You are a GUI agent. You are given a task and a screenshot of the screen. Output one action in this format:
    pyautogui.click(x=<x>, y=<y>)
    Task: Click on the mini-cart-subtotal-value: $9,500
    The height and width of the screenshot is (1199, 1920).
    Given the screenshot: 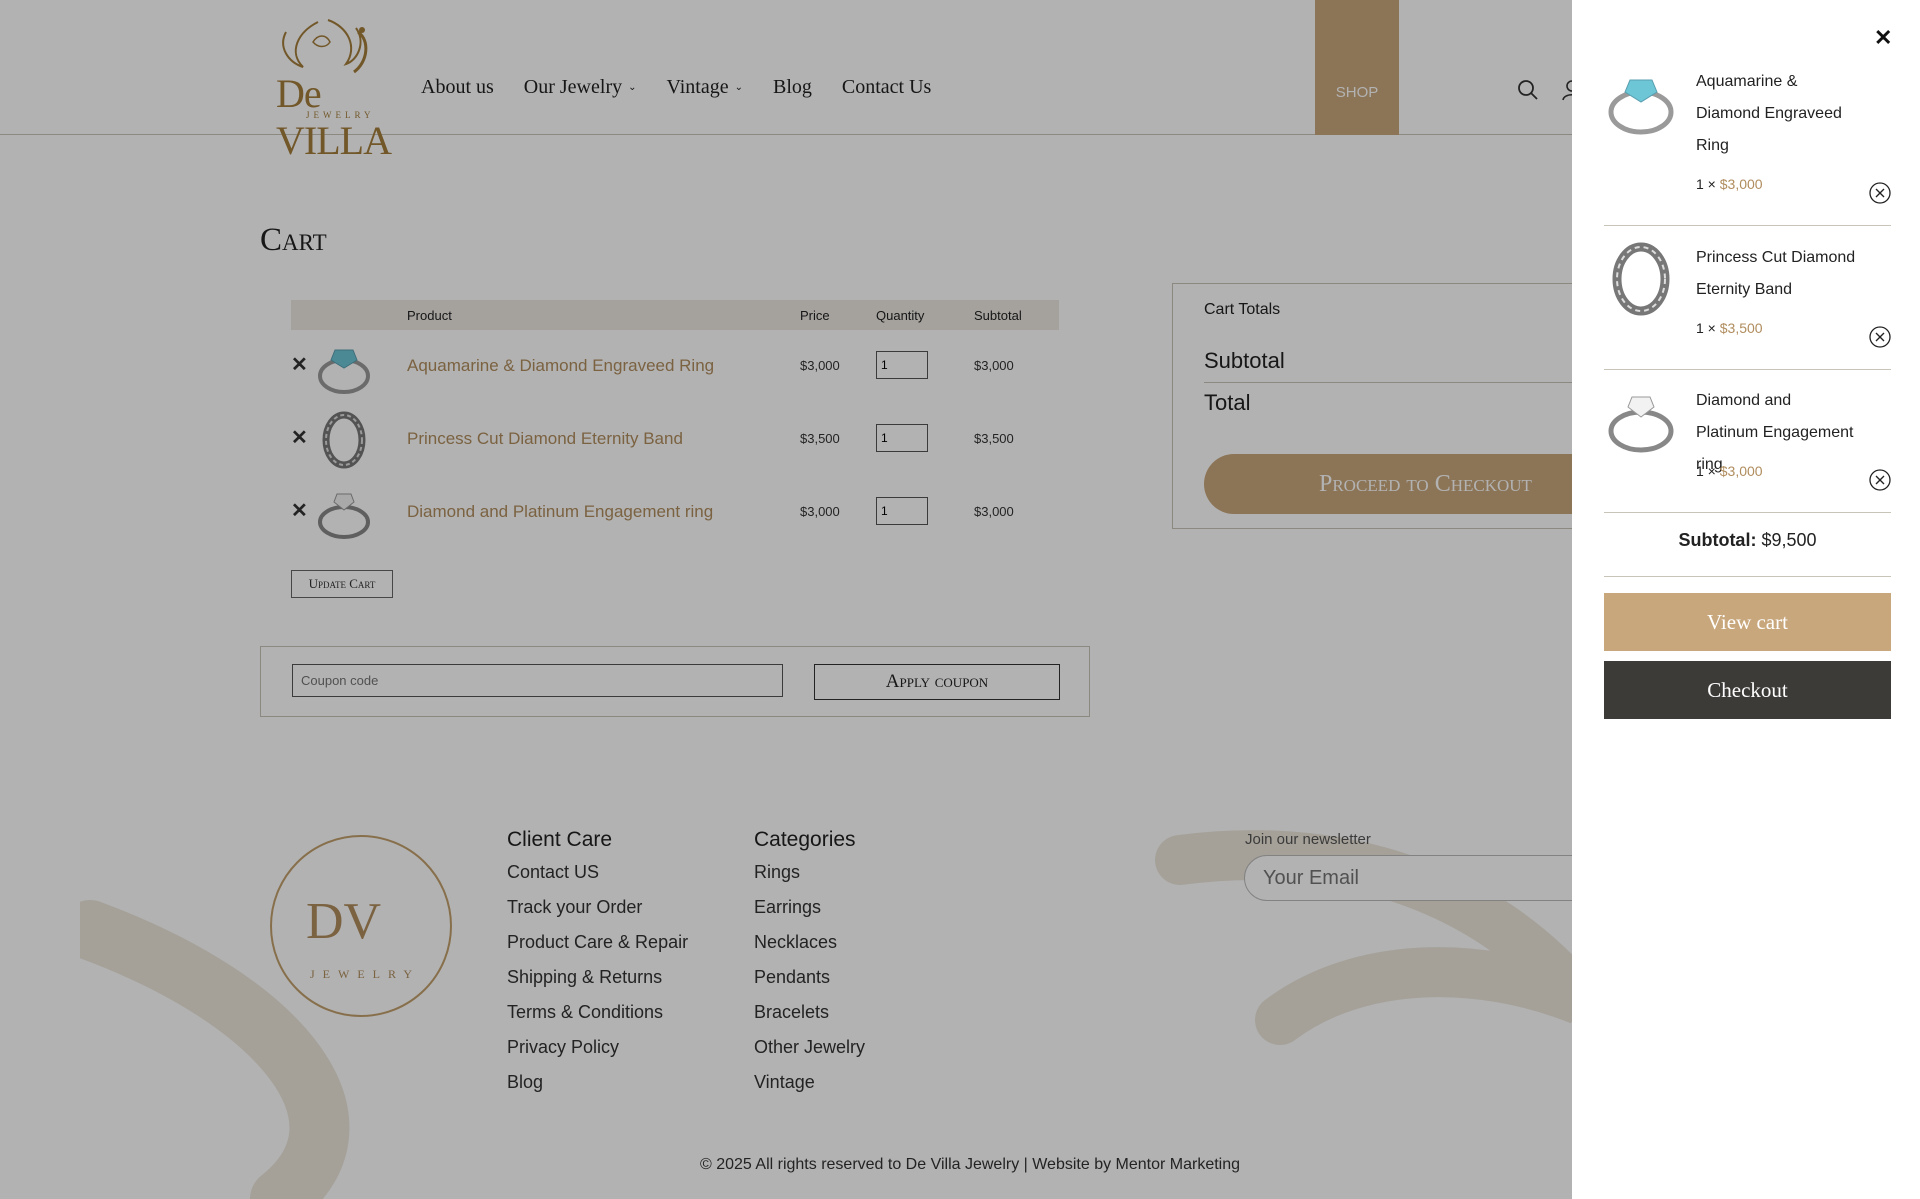 What is the action you would take?
    pyautogui.click(x=1789, y=540)
    